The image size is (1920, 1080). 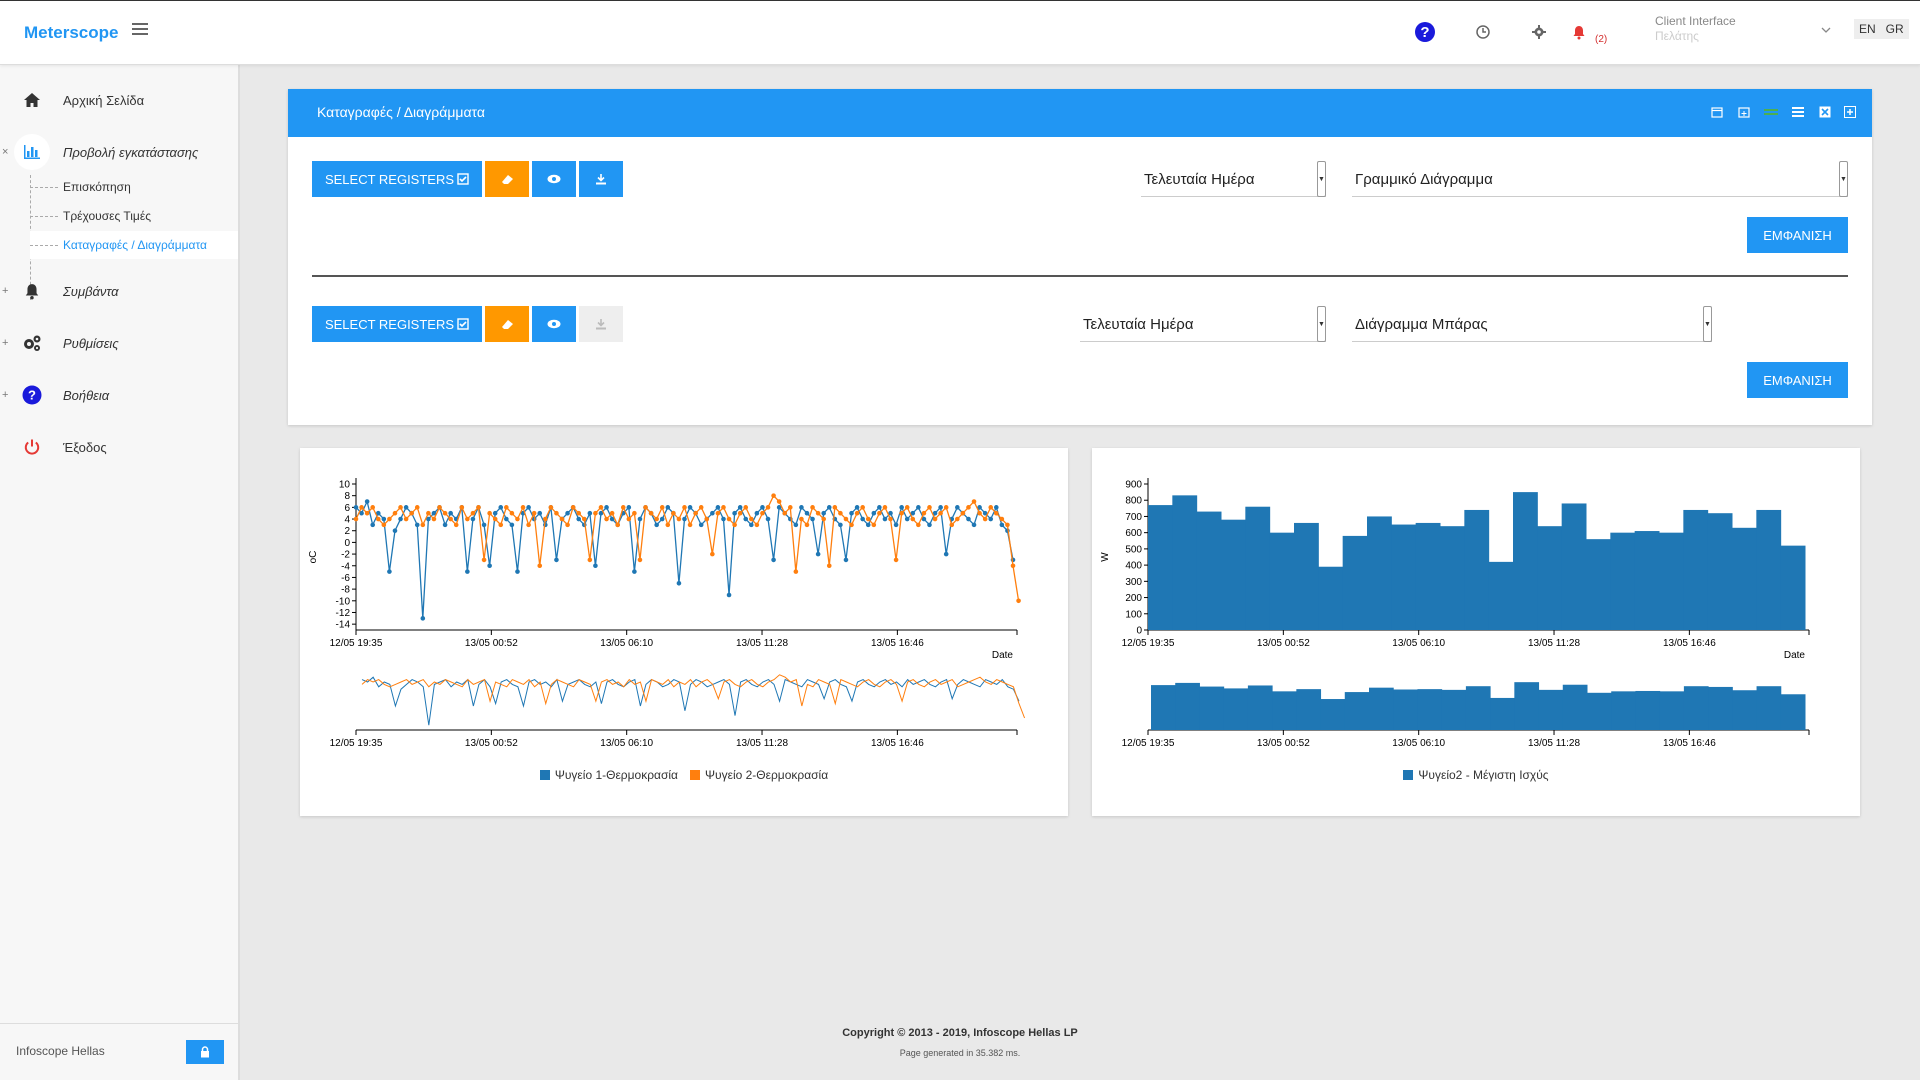 What do you see at coordinates (759, 775) in the screenshot?
I see `legend-item: Ψυγείο 2-Θερμοκρασία` at bounding box center [759, 775].